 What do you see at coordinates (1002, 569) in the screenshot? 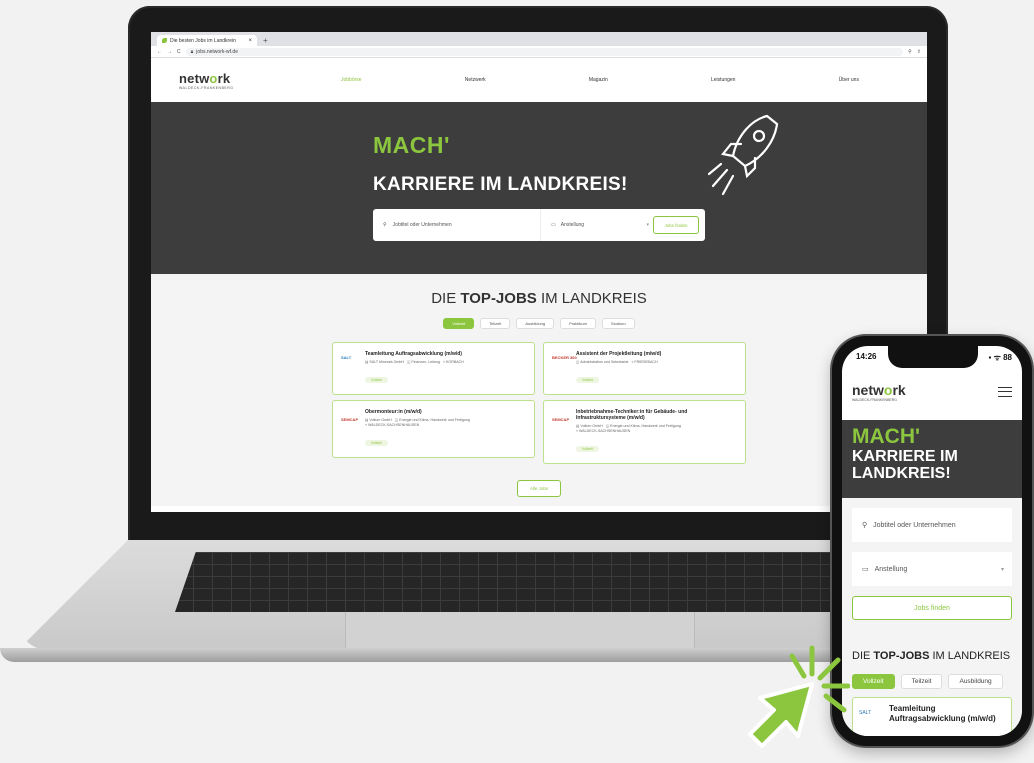
I see `chevron-down-icon: ▾` at bounding box center [1002, 569].